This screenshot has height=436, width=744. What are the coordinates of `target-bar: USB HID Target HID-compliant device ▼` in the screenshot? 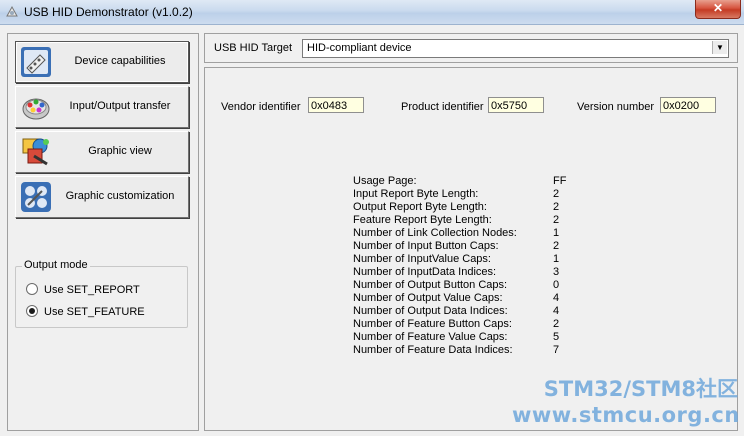 It's located at (471, 48).